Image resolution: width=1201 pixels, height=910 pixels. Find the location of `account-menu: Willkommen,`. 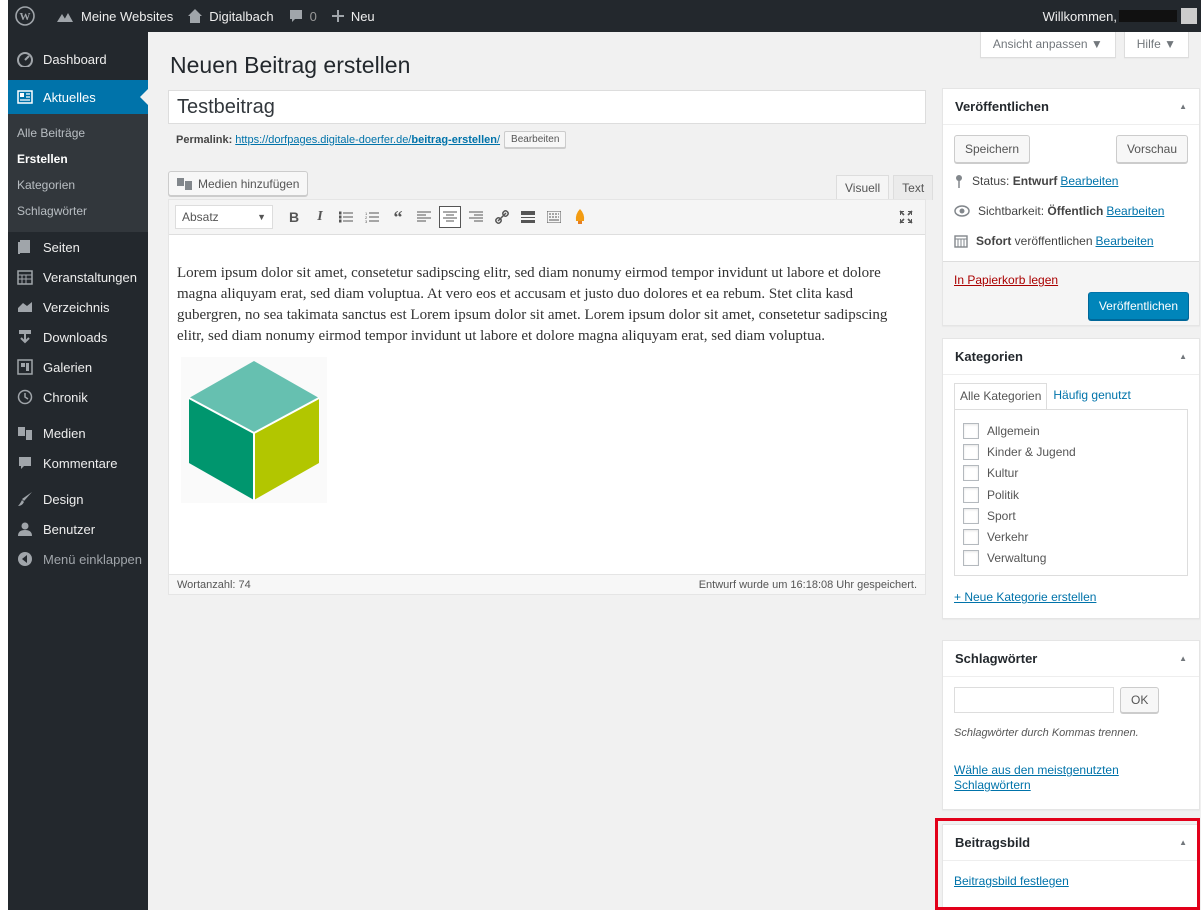

account-menu: Willkommen, is located at coordinates (1122, 16).